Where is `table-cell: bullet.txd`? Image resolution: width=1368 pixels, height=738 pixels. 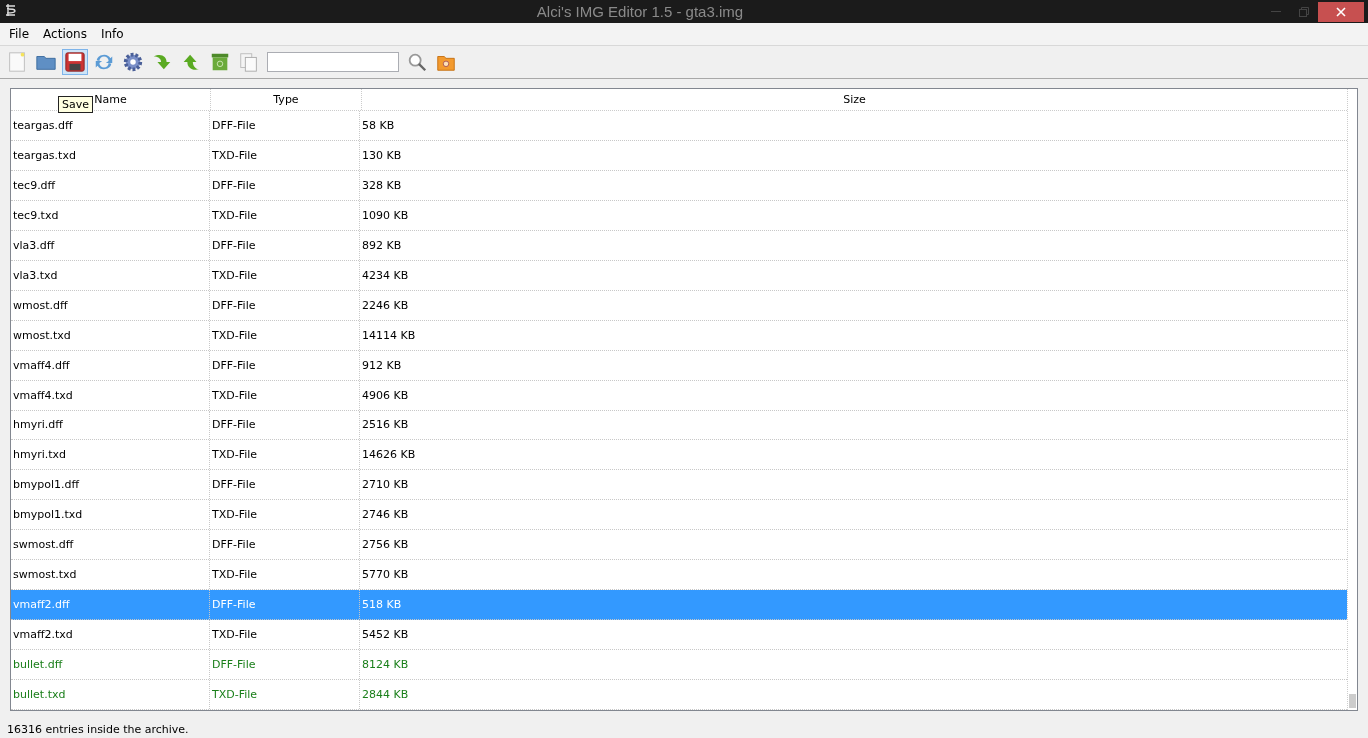 table-cell: bullet.txd is located at coordinates (110, 695).